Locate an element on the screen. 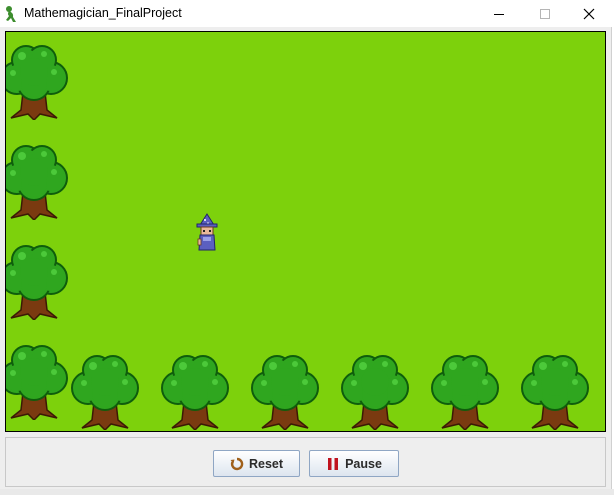 Image resolution: width=614 pixels, height=495 pixels. app-figure-icon is located at coordinates (11, 14).